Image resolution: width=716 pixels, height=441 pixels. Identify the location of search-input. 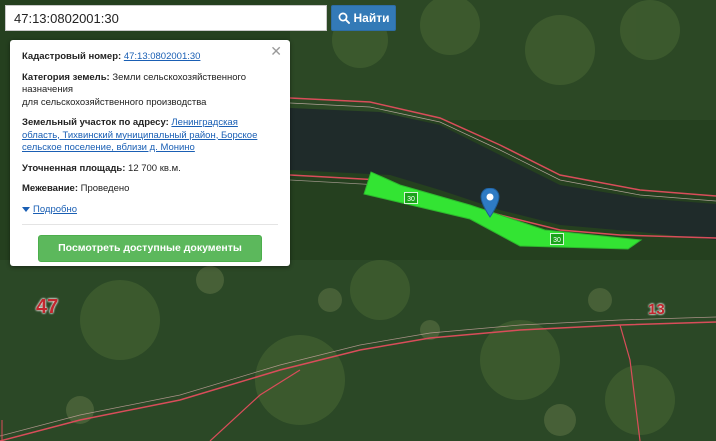
(166, 18).